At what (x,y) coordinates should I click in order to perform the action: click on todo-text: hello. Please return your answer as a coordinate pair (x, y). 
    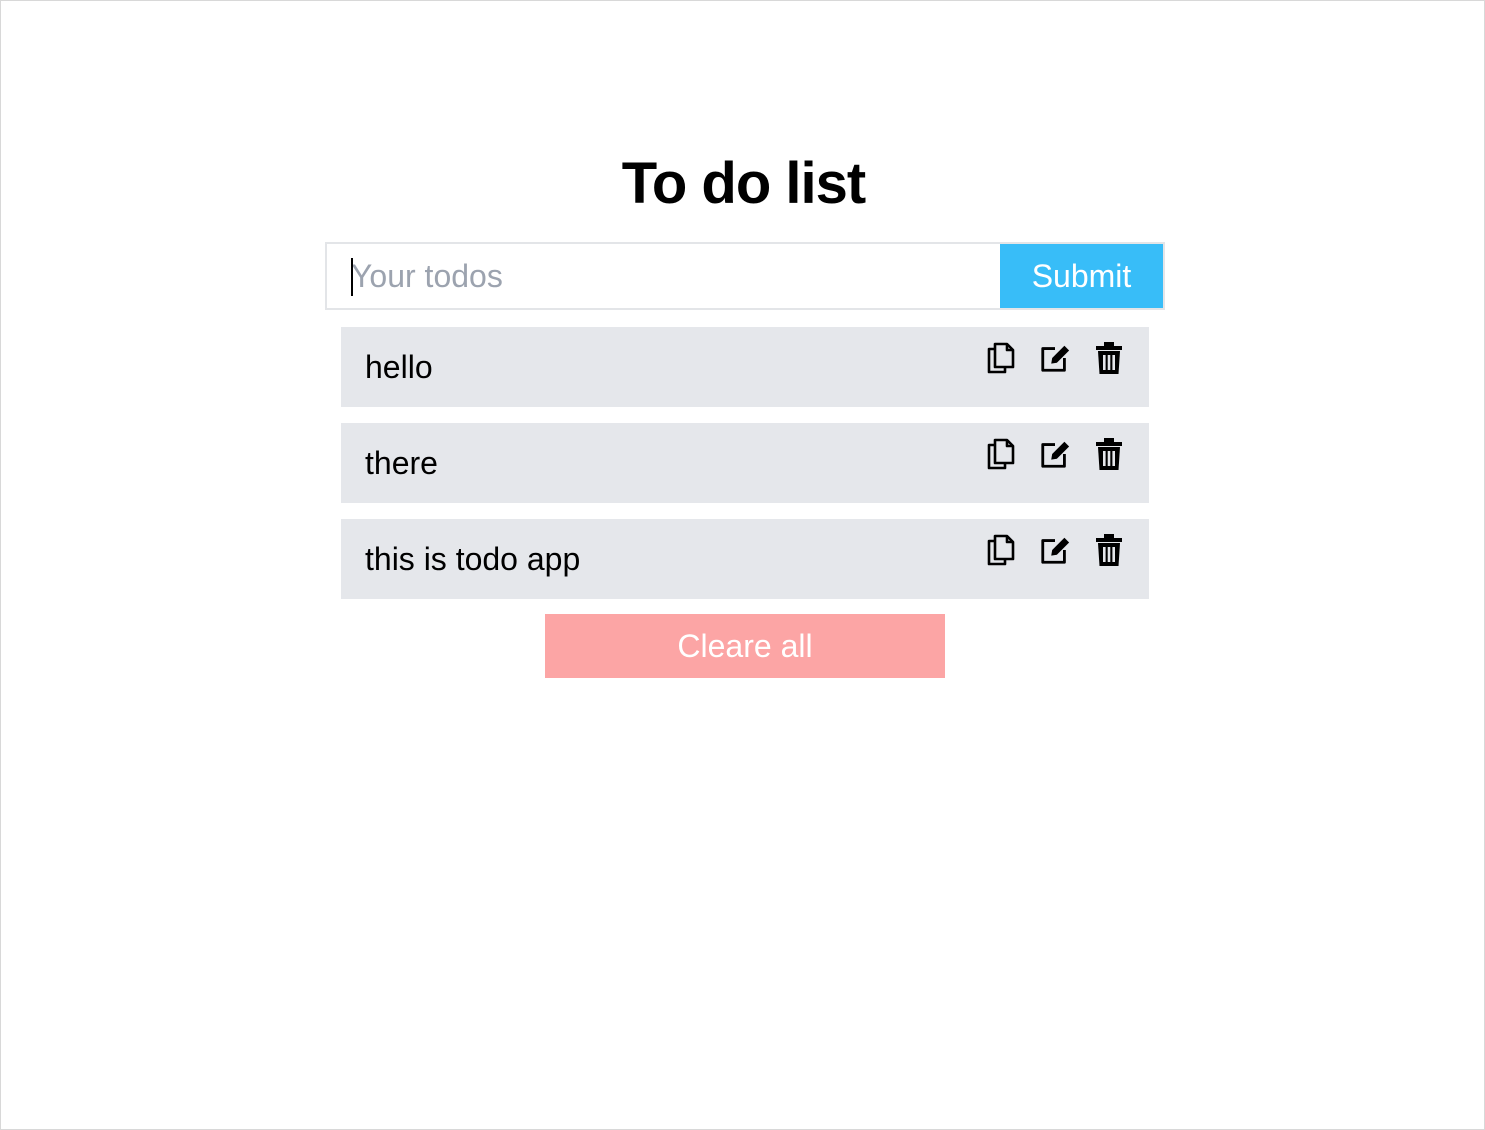
    Looking at the image, I should click on (399, 367).